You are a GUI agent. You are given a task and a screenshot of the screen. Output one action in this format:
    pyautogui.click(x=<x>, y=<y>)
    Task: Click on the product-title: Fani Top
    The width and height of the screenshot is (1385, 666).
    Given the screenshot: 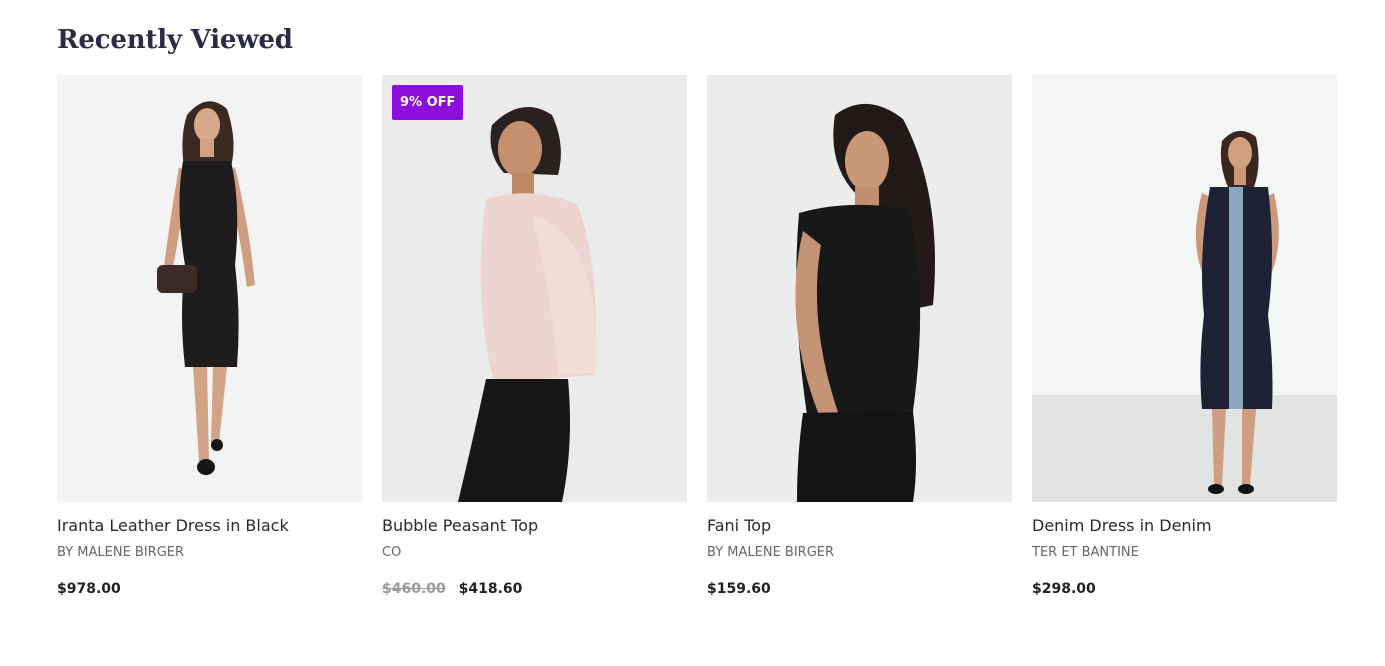 What is the action you would take?
    pyautogui.click(x=859, y=526)
    